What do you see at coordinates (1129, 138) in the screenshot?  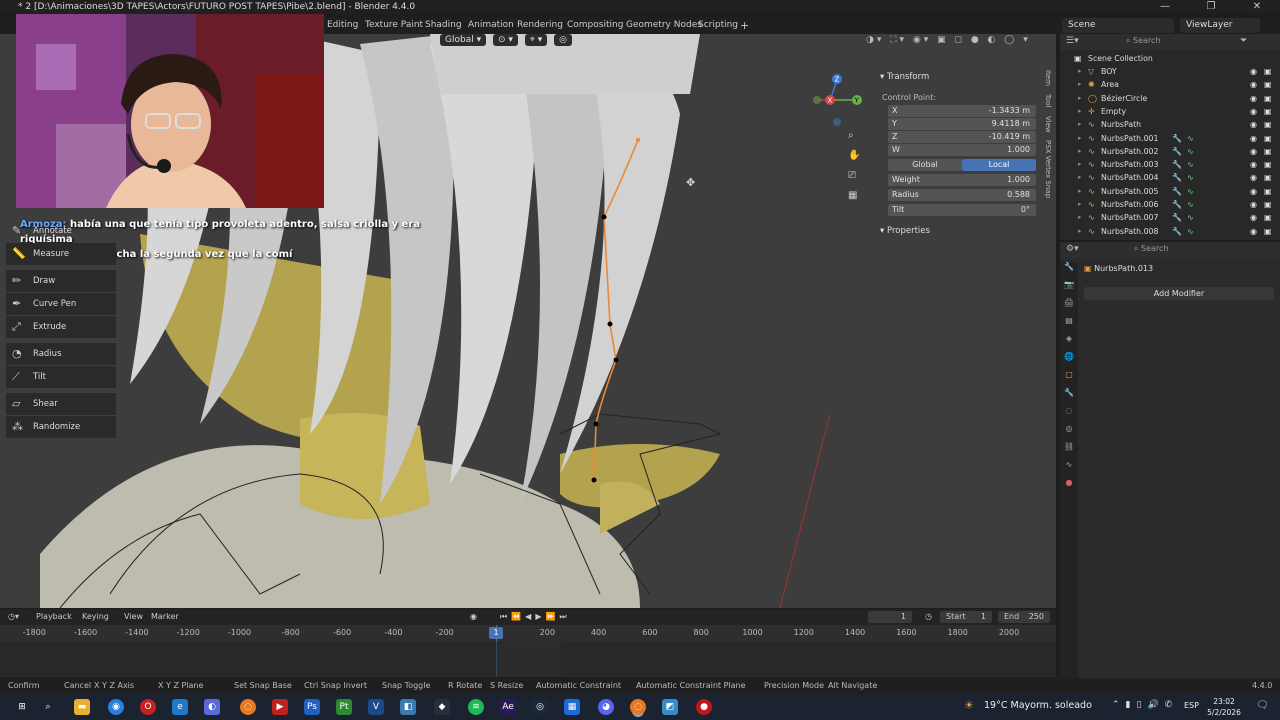 I see `outliner-item-label: NurbsPath.001` at bounding box center [1129, 138].